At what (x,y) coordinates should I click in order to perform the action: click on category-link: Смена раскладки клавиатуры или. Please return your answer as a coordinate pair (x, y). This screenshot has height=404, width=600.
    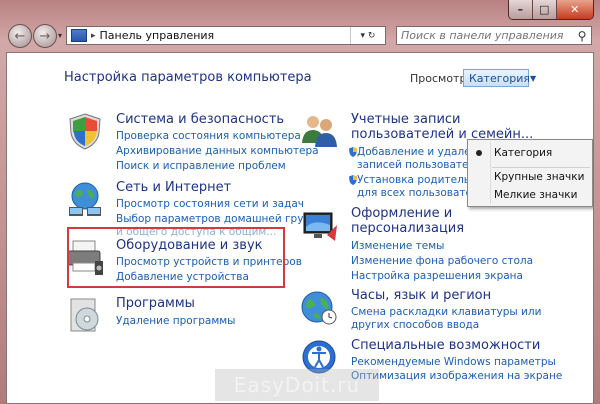
    Looking at the image, I should click on (446, 312).